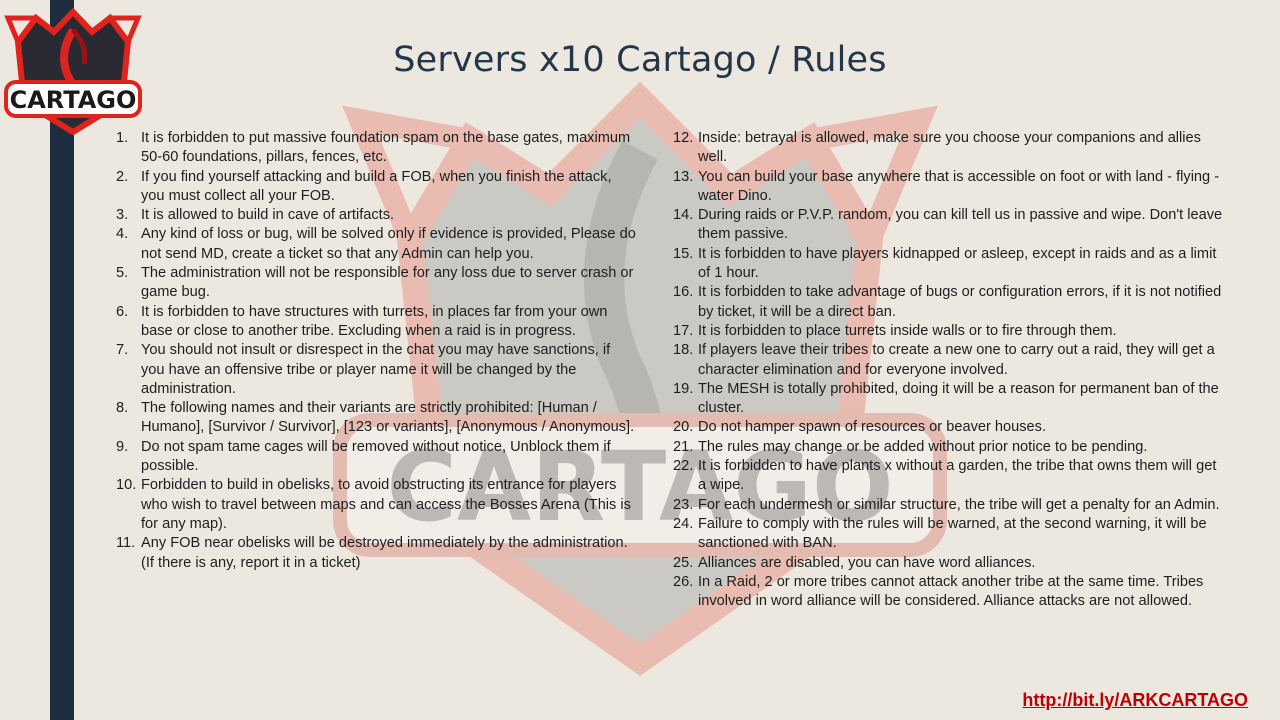 This screenshot has width=1280, height=720. Describe the element at coordinates (683, 523) in the screenshot. I see `rule-number: 24.` at that location.